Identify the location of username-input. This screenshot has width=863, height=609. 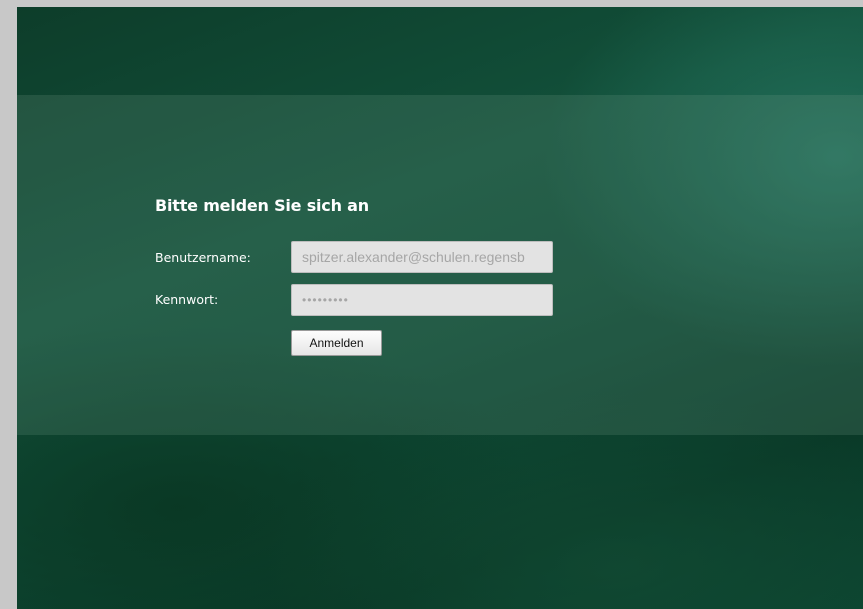
(422, 257).